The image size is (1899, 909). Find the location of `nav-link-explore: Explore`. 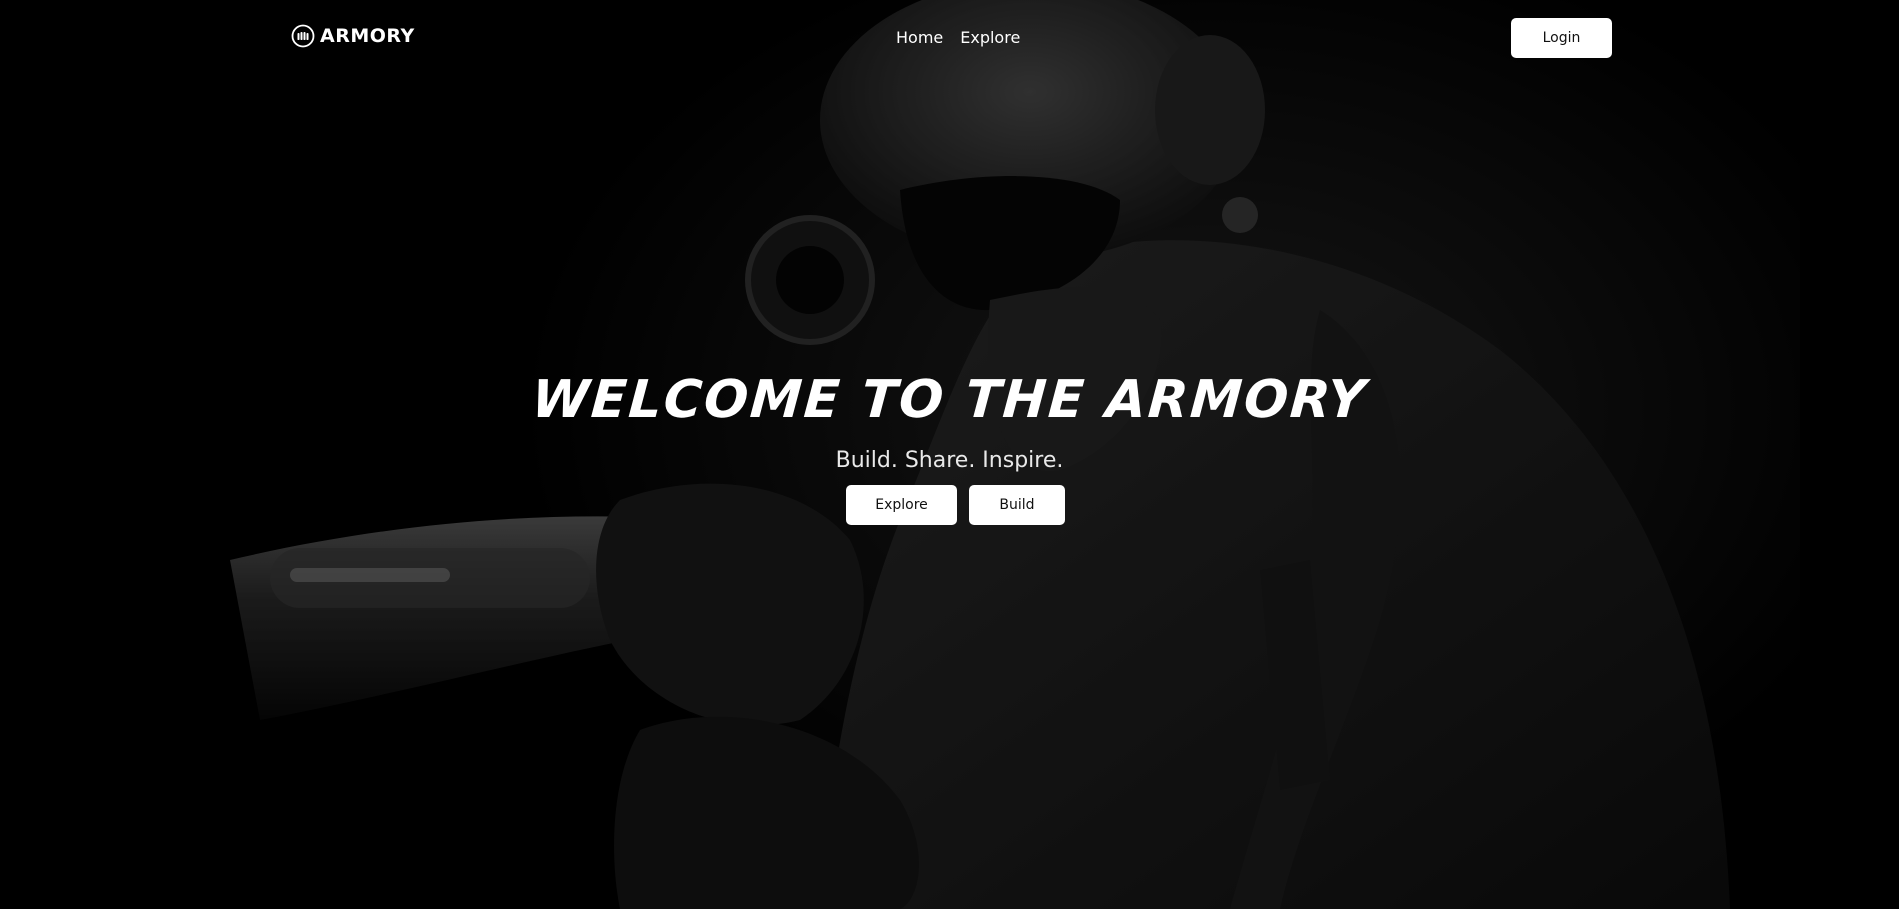

nav-link-explore: Explore is located at coordinates (990, 37).